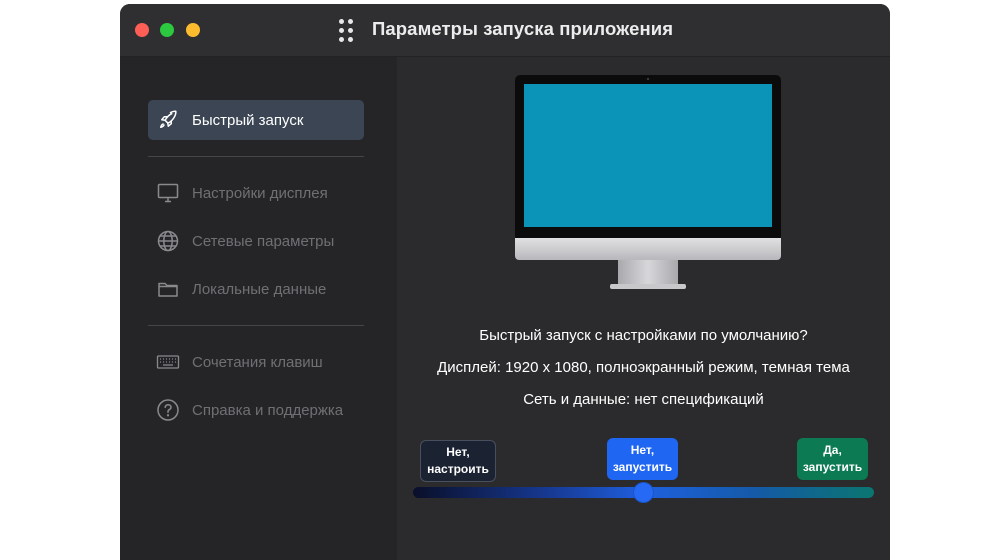 The height and width of the screenshot is (560, 995). I want to click on sidebar-item-shortcuts: Сочетания клавиш, so click(256, 362).